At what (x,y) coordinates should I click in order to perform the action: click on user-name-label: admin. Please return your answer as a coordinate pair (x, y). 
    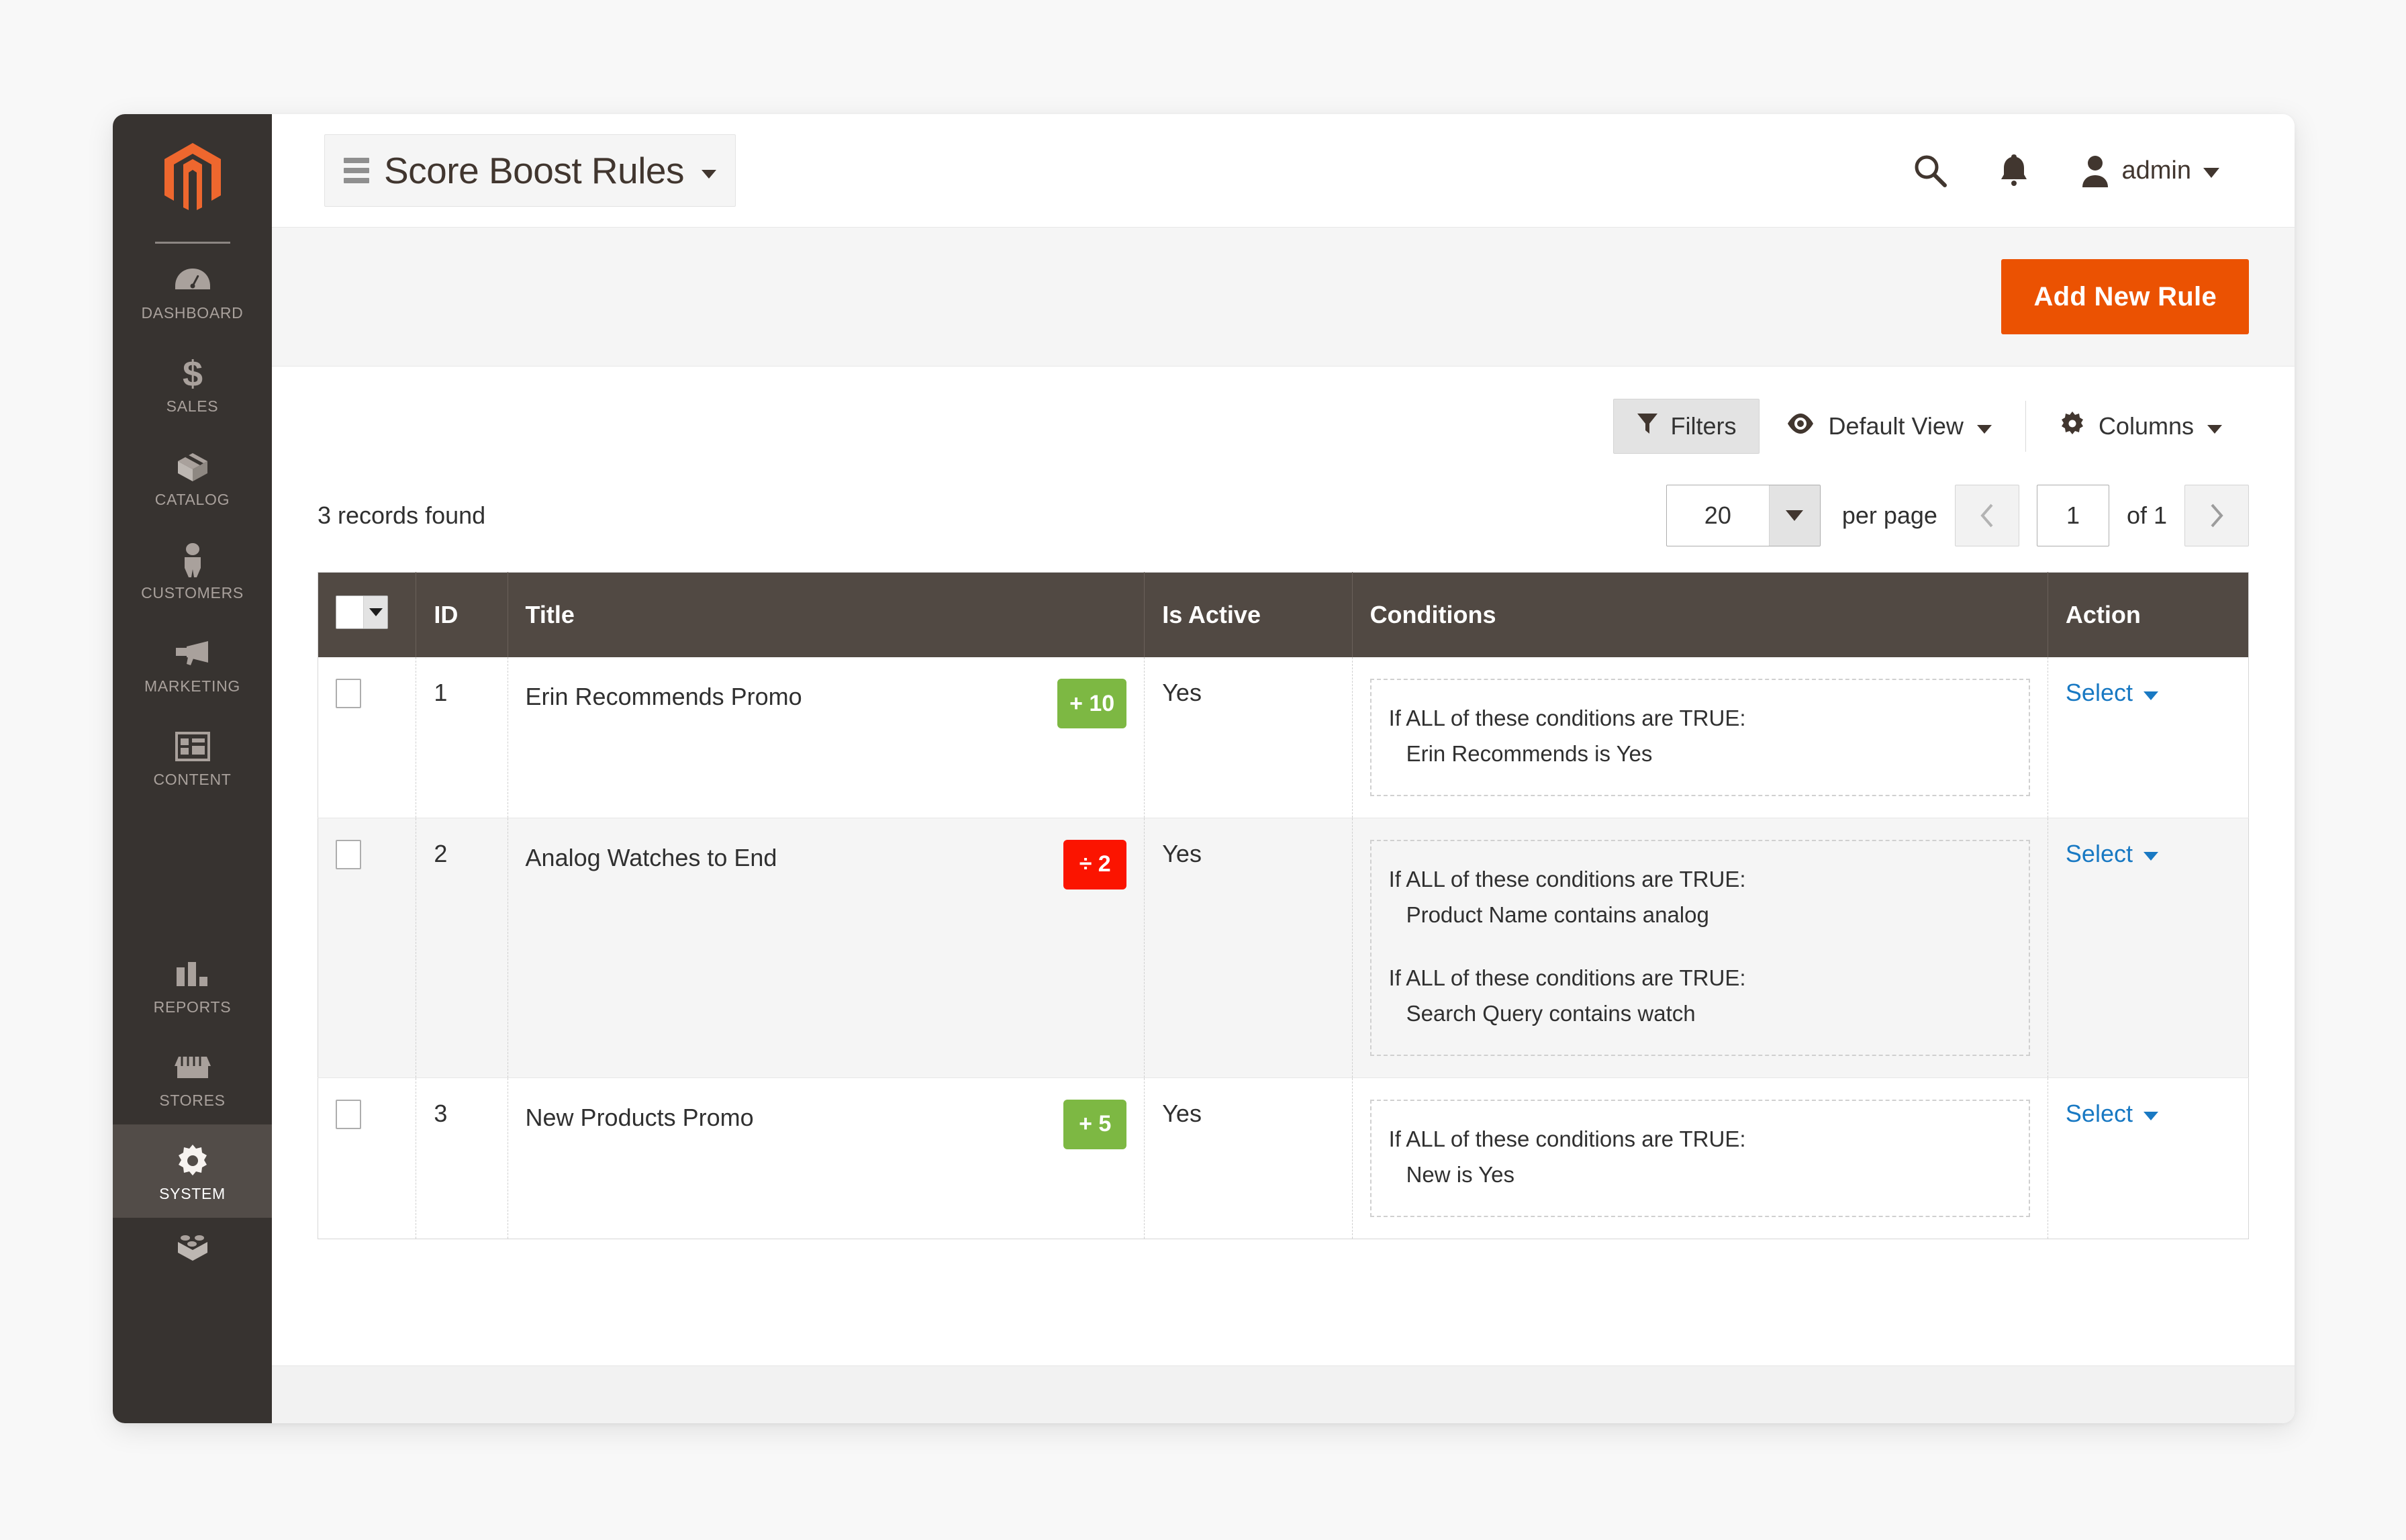
    Looking at the image, I should click on (2157, 170).